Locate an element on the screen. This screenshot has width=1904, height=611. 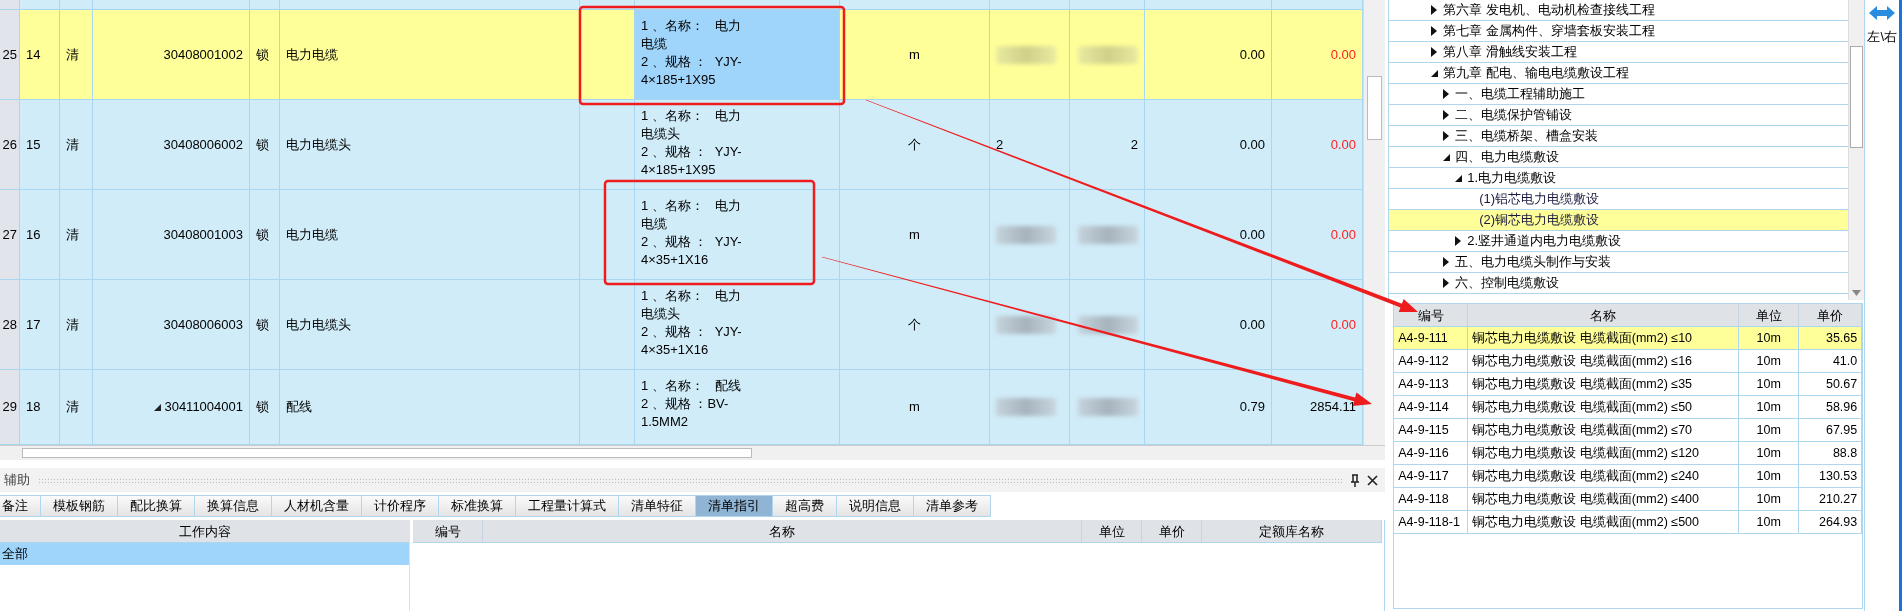
tree-item: (2)铜芯电力电缆敷设 is located at coordinates (1619, 220).